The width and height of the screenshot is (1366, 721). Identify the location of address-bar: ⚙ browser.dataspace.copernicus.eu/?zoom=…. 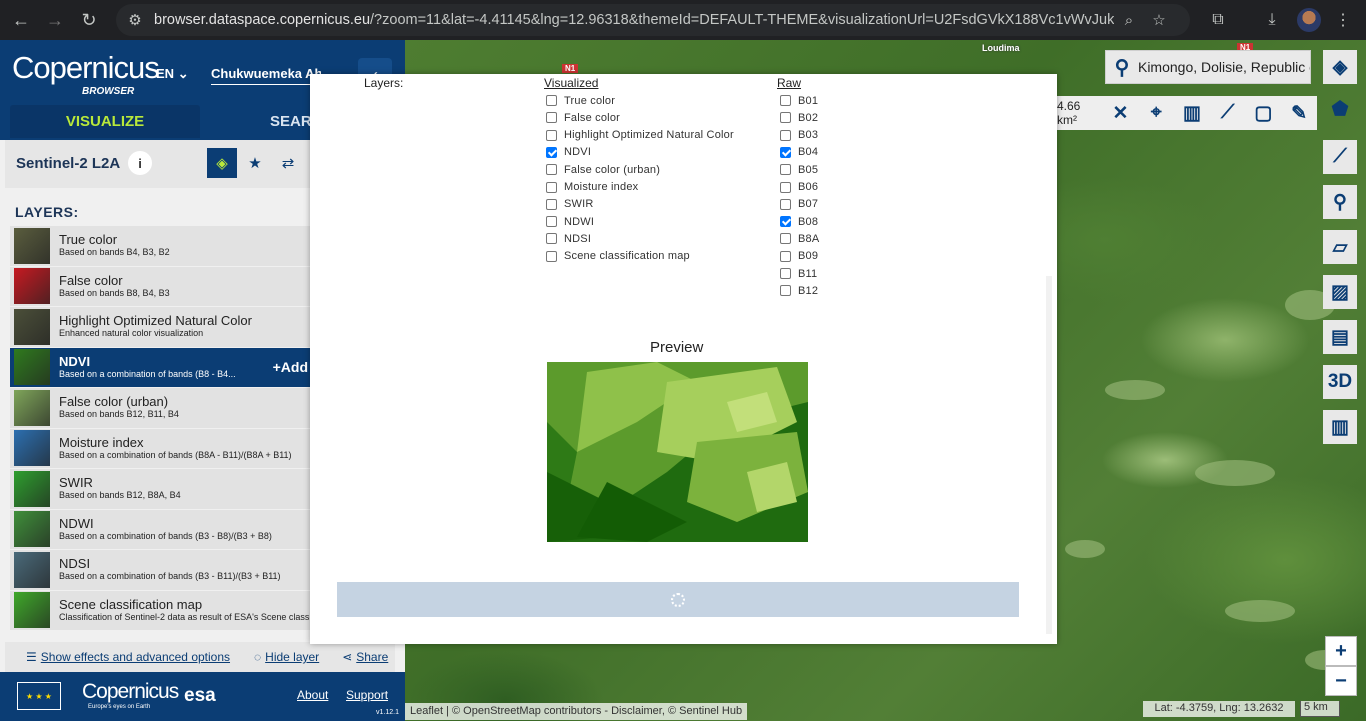
(653, 20).